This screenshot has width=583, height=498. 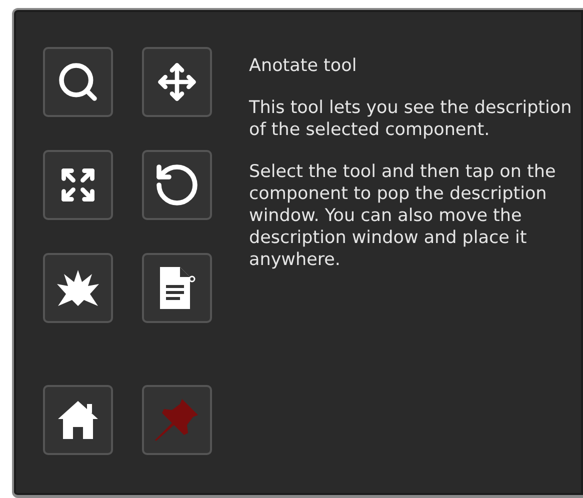 I want to click on tool-title: Anotate tool, so click(x=303, y=66).